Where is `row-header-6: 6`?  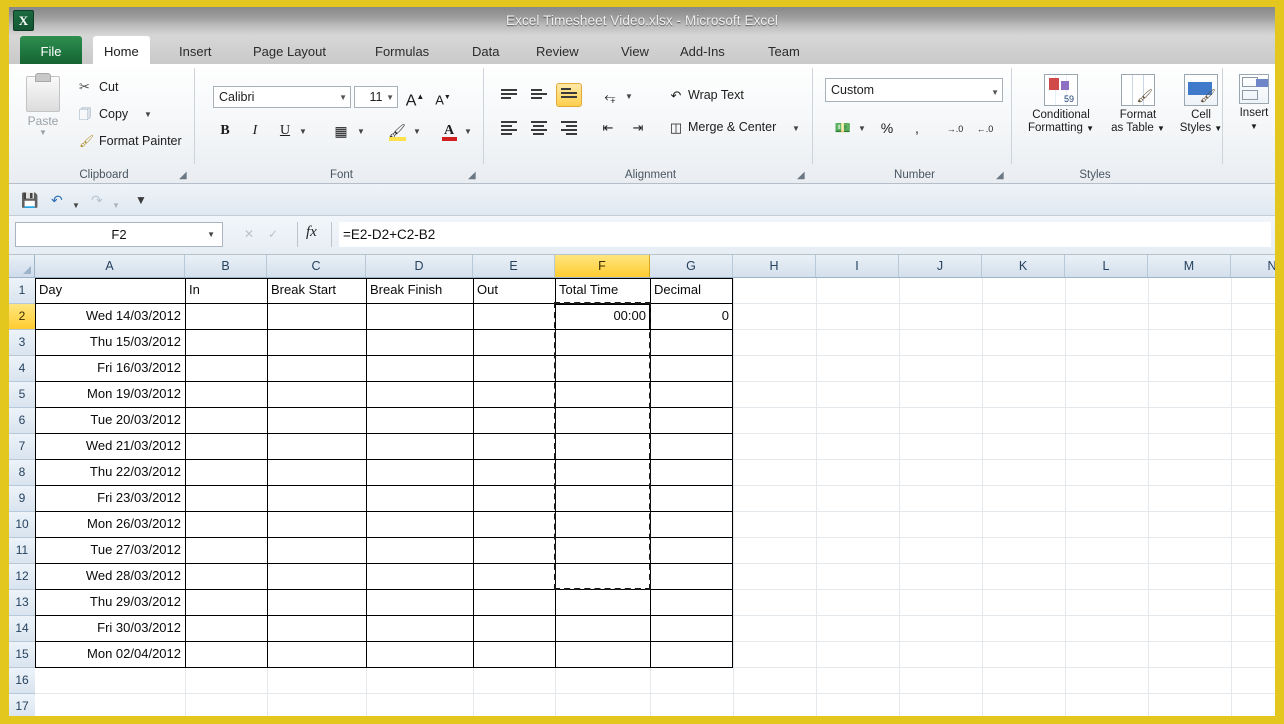
row-header-6: 6 is located at coordinates (22, 421).